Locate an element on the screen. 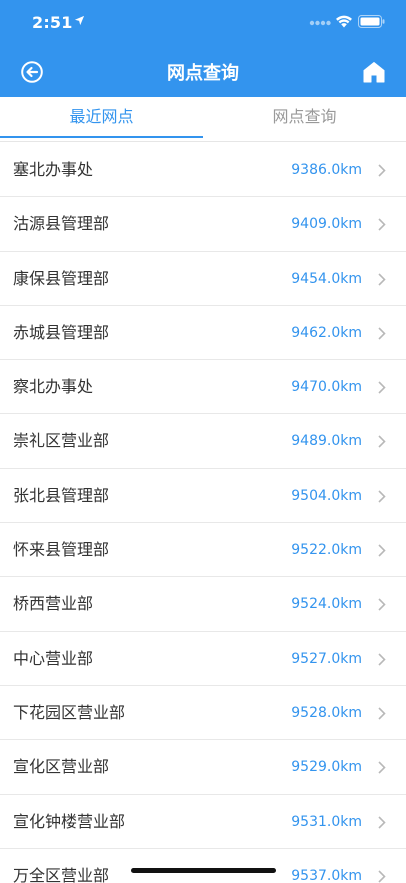  branch-row: 桥西营业部 9524.0km is located at coordinates (203, 604).